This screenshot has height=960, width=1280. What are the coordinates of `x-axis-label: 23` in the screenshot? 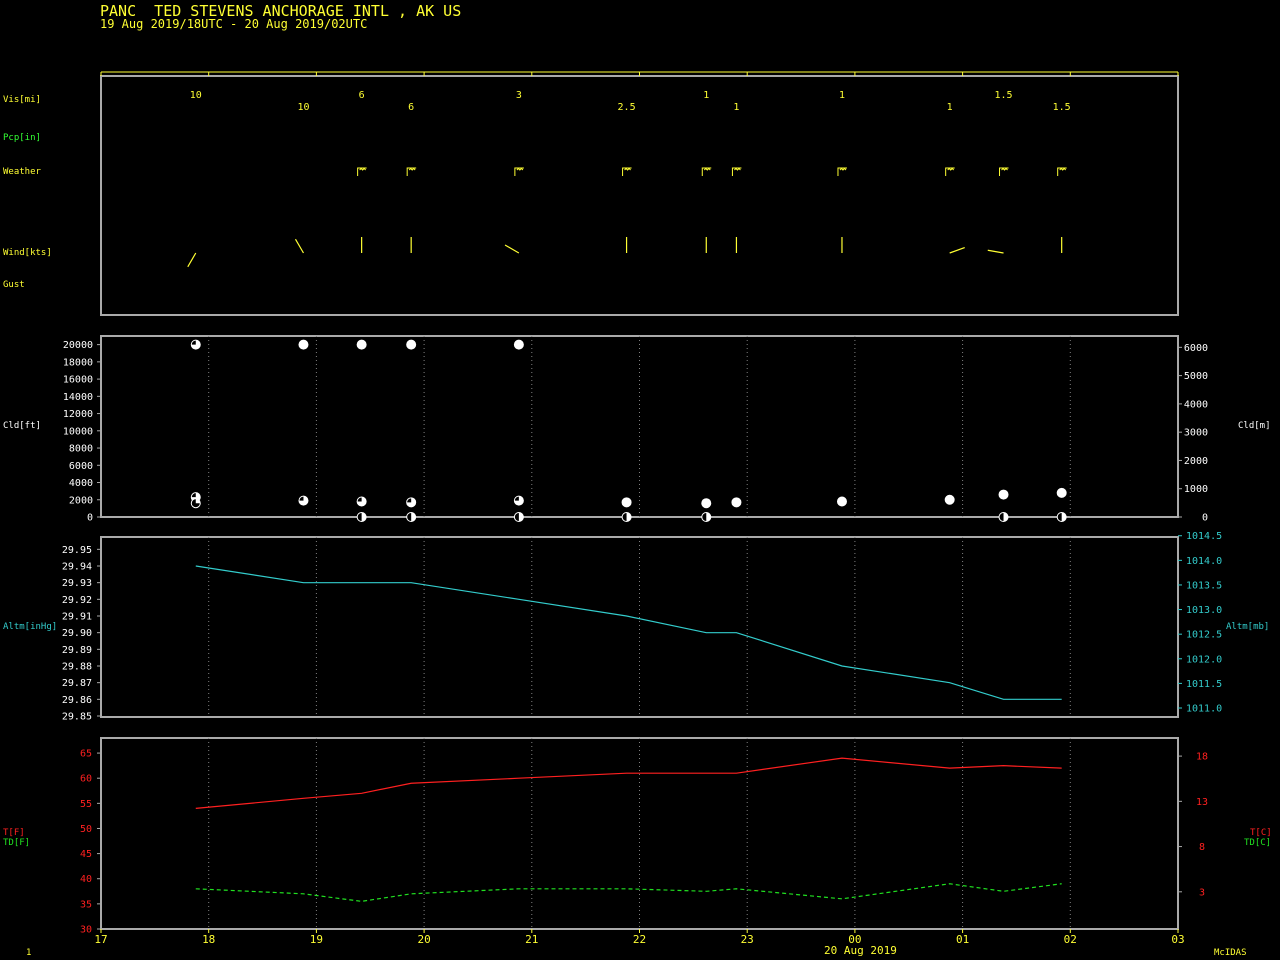 It's located at (747, 939).